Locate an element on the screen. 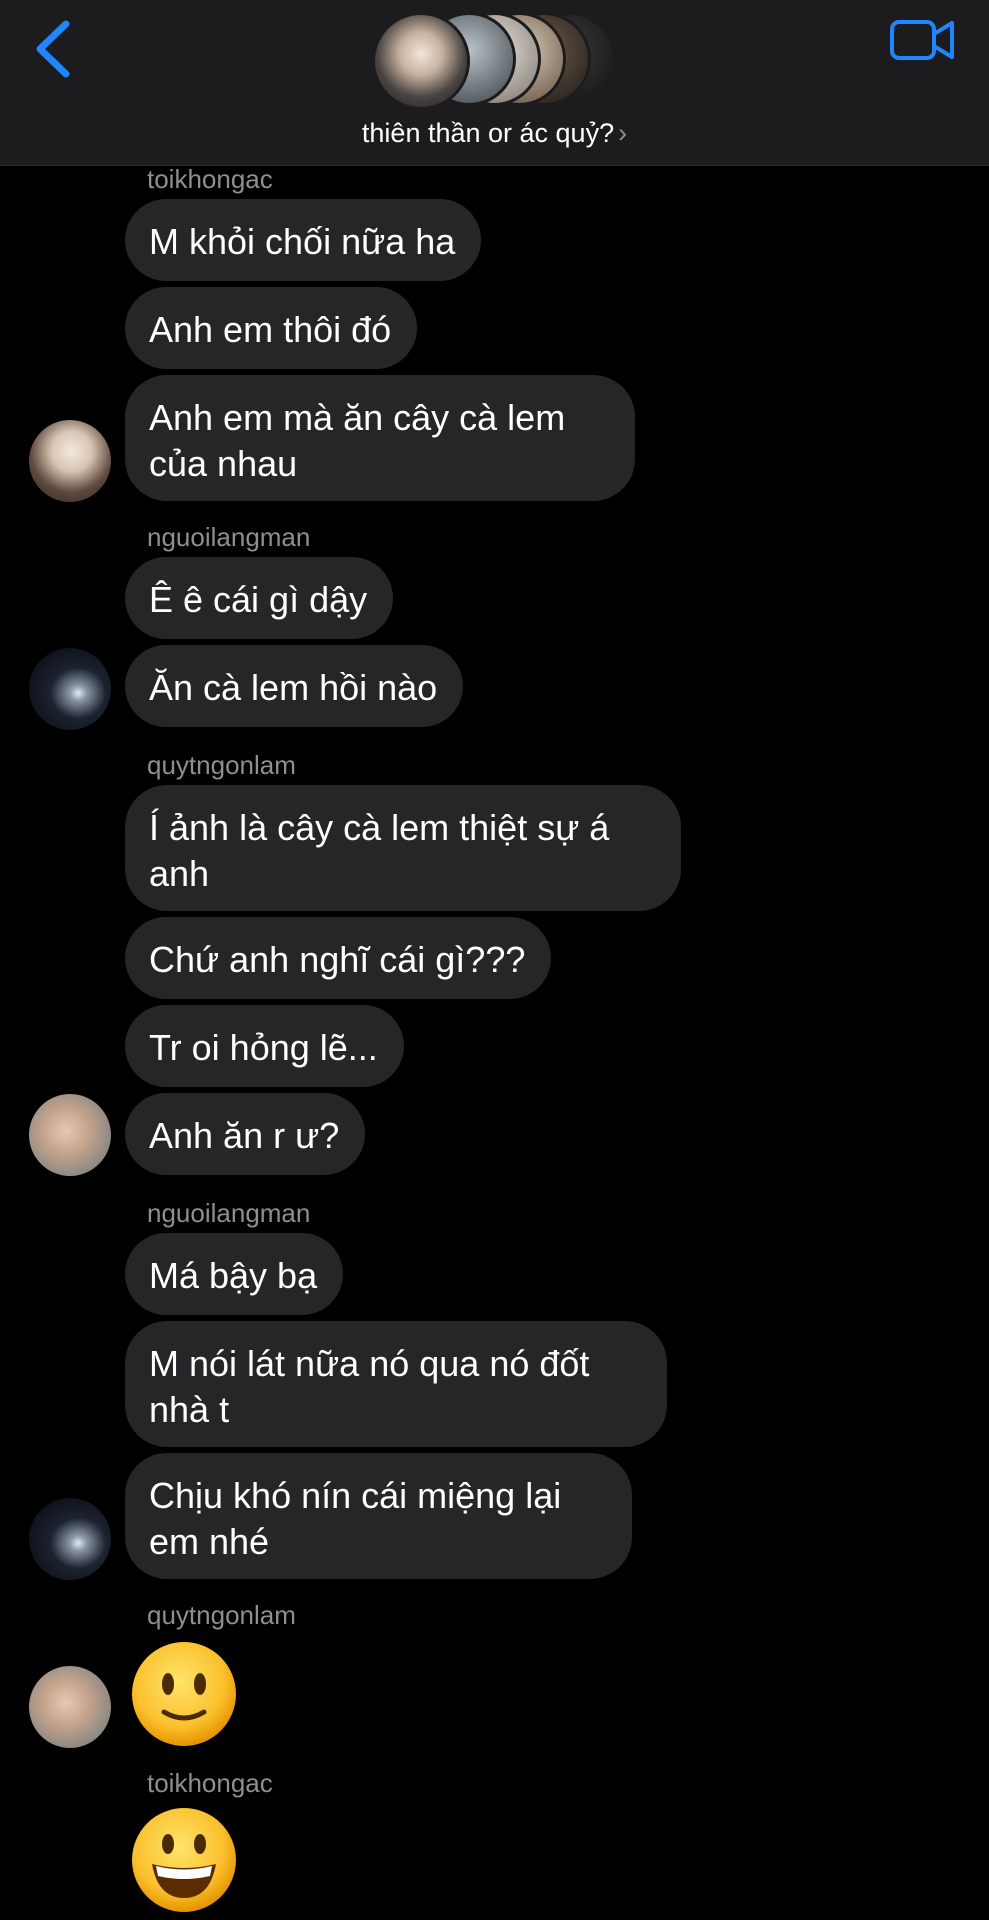 Image resolution: width=989 pixels, height=1920 pixels. slightly-smiling-face-icon is located at coordinates (184, 1696).